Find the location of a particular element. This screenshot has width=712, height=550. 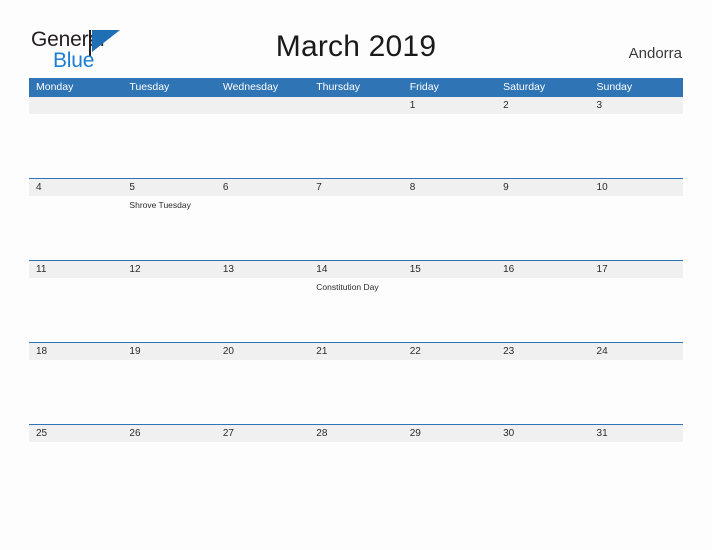

day-number: 23 is located at coordinates (542, 351).